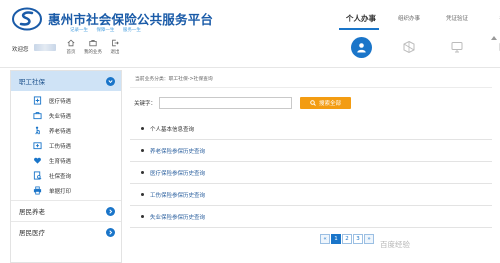 The width and height of the screenshot is (500, 263). What do you see at coordinates (178, 173) in the screenshot?
I see `query-link-label: 医疗保险参保历史查询` at bounding box center [178, 173].